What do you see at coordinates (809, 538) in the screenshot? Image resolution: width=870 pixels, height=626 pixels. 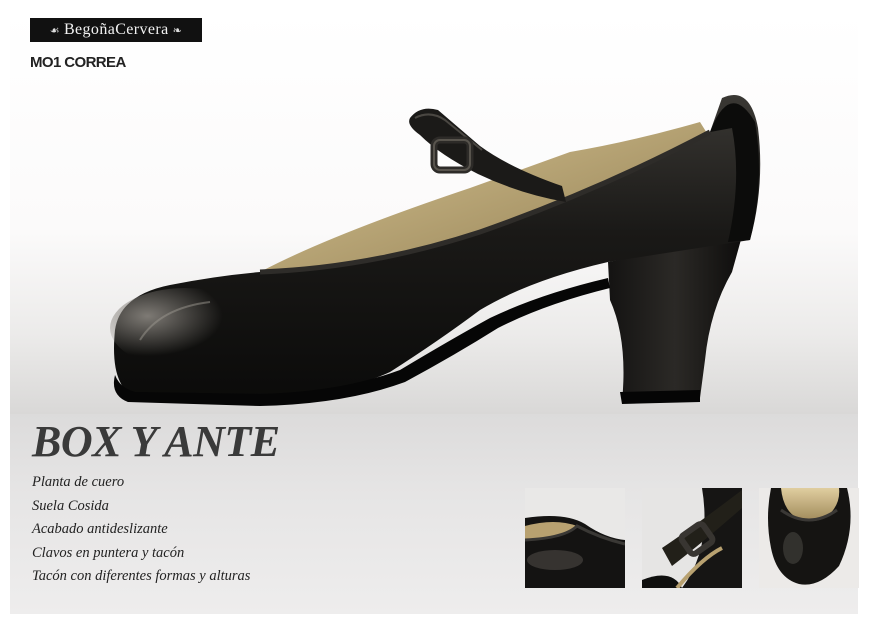 I see `thumbnail-front-view` at bounding box center [809, 538].